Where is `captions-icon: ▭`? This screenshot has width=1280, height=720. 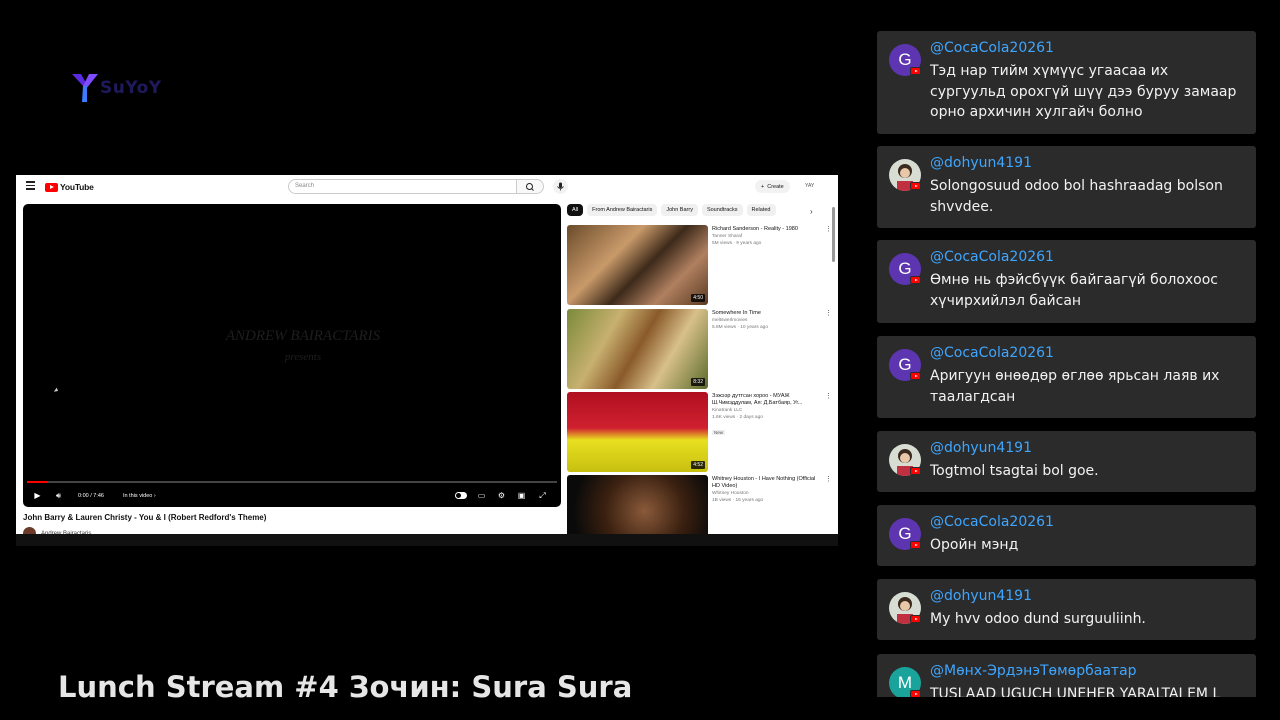
captions-icon: ▭ is located at coordinates (481, 495).